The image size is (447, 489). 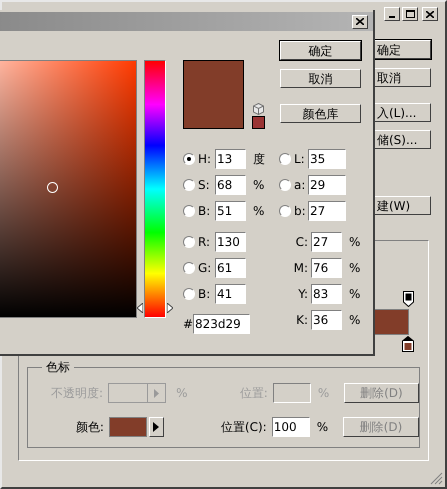 What do you see at coordinates (230, 211) in the screenshot?
I see `input-field: 51` at bounding box center [230, 211].